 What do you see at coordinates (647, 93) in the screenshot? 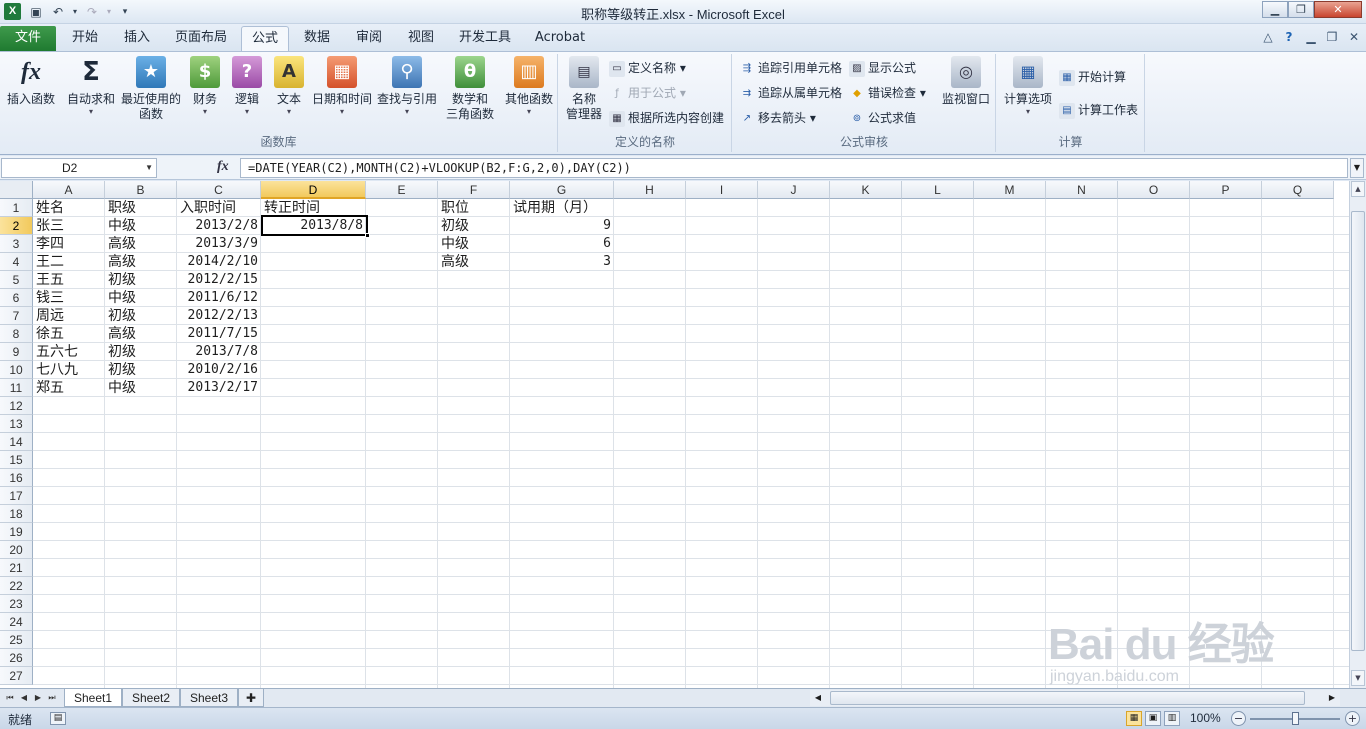
I see `use-in-formula-button: ƒ 用于公式 ▾` at bounding box center [647, 93].